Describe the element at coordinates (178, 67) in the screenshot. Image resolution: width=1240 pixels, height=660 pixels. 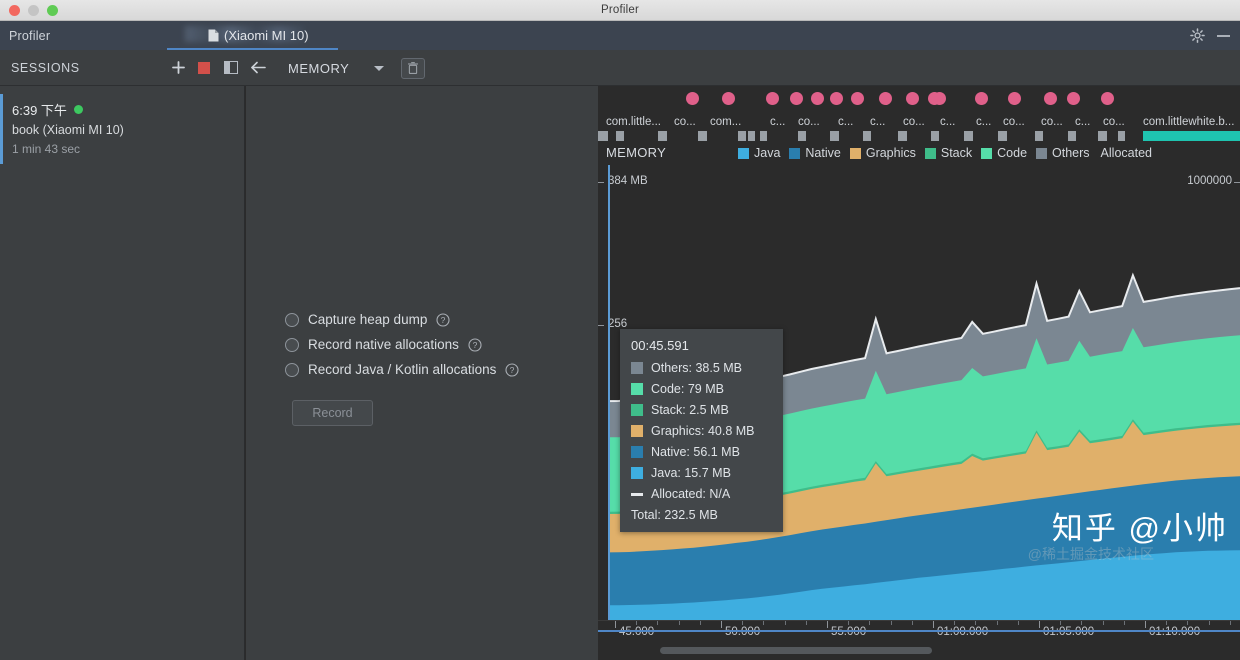
I see `plus-icon` at that location.